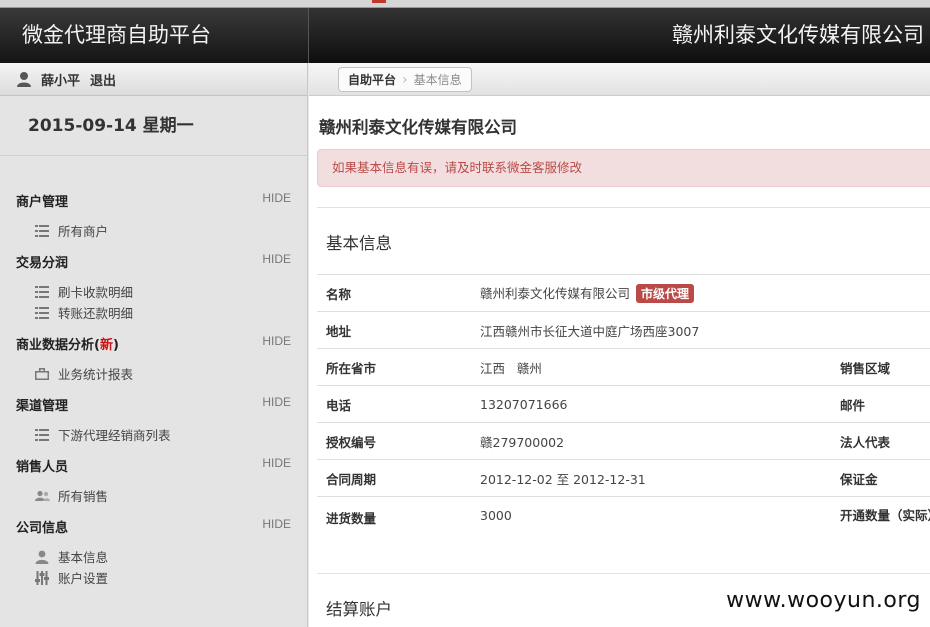 This screenshot has height=627, width=930. I want to click on row-label: 授权编号, so click(398, 441).